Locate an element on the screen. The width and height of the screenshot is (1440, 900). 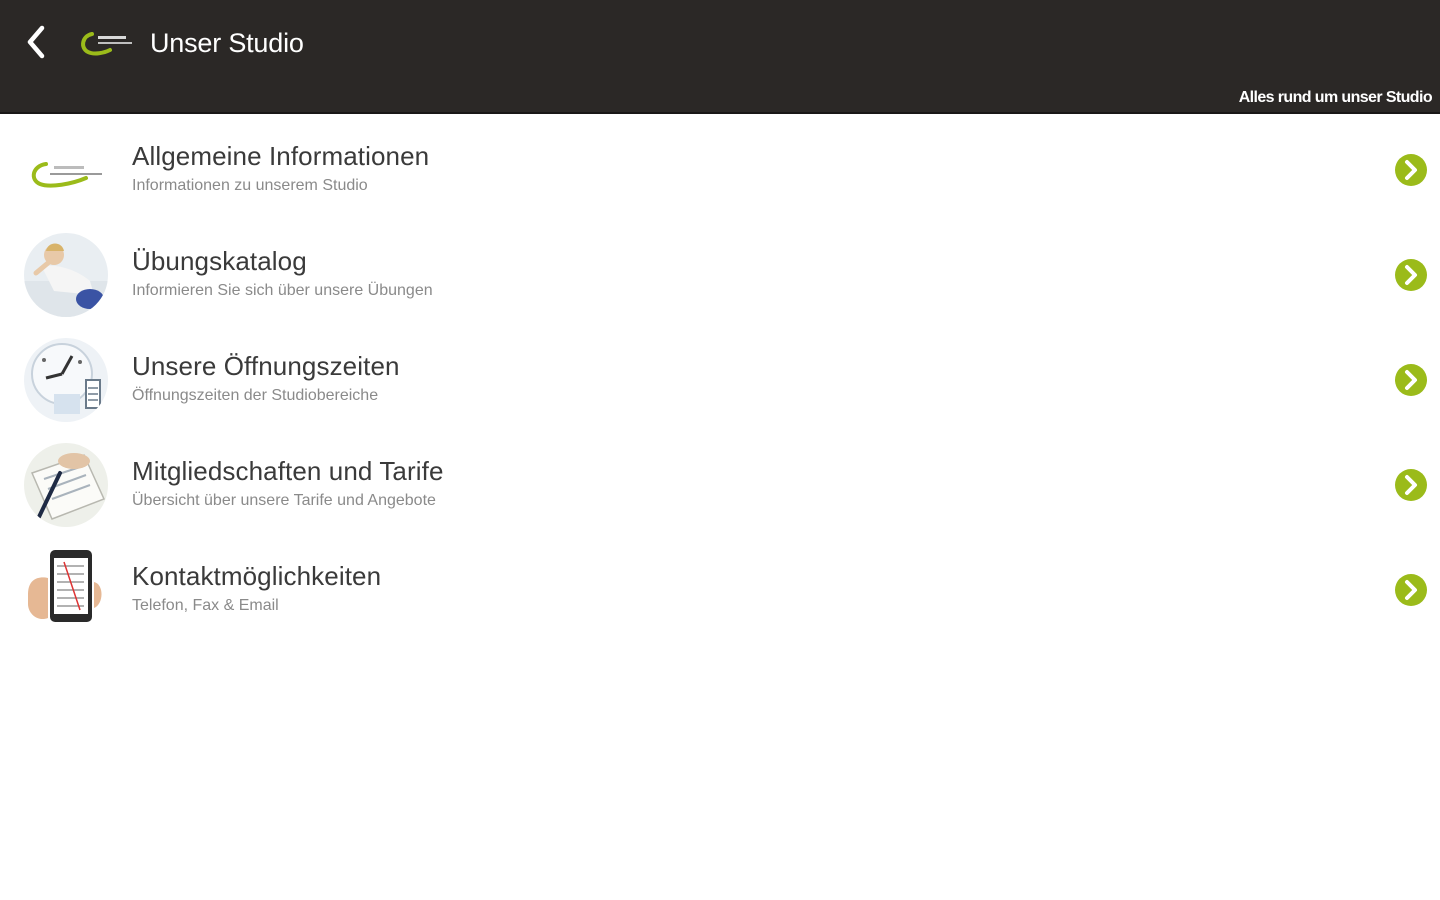
list-item-title: Unsere Öffnungszeiten is located at coordinates (266, 366).